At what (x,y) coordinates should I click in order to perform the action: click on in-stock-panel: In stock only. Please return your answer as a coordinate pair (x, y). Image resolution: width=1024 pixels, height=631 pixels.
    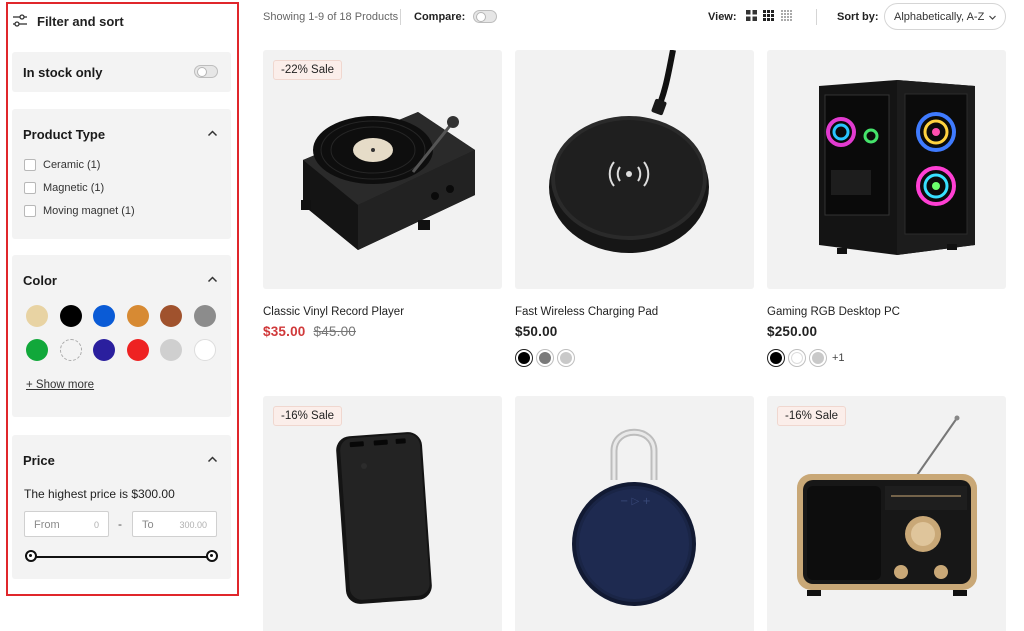
    Looking at the image, I should click on (121, 72).